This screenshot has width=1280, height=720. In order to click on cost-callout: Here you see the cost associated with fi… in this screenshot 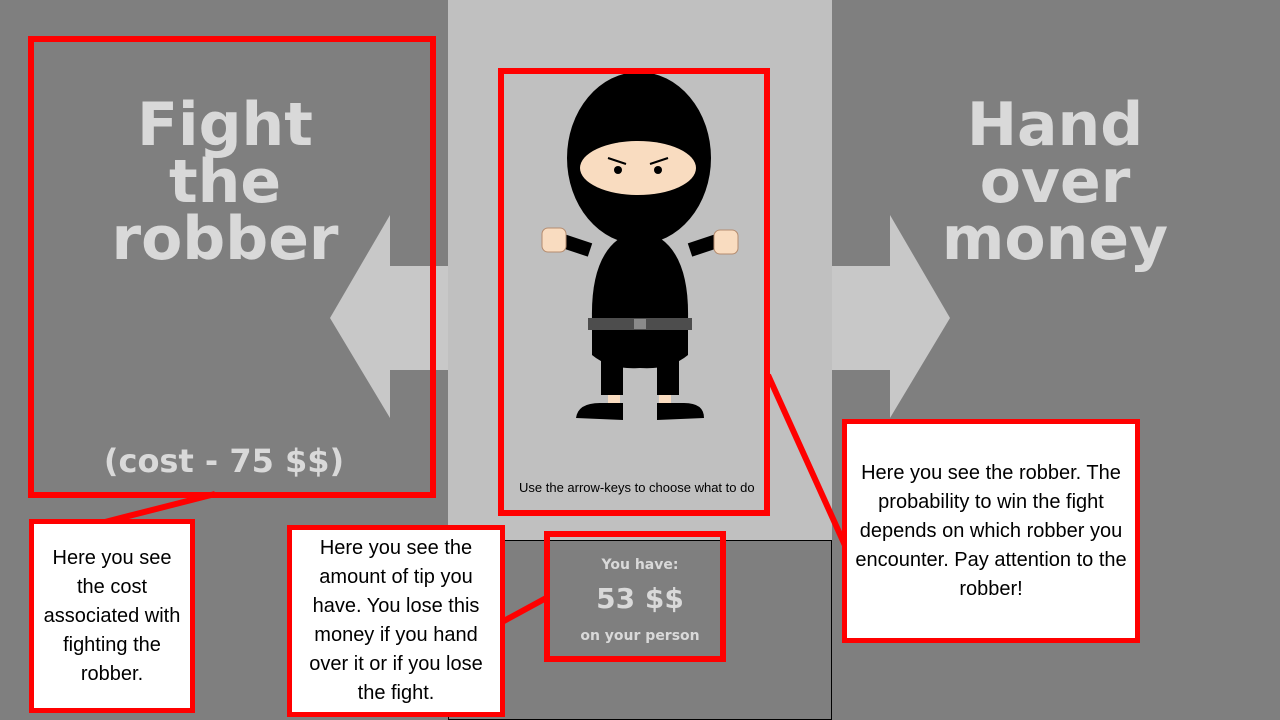, I will do `click(112, 616)`.